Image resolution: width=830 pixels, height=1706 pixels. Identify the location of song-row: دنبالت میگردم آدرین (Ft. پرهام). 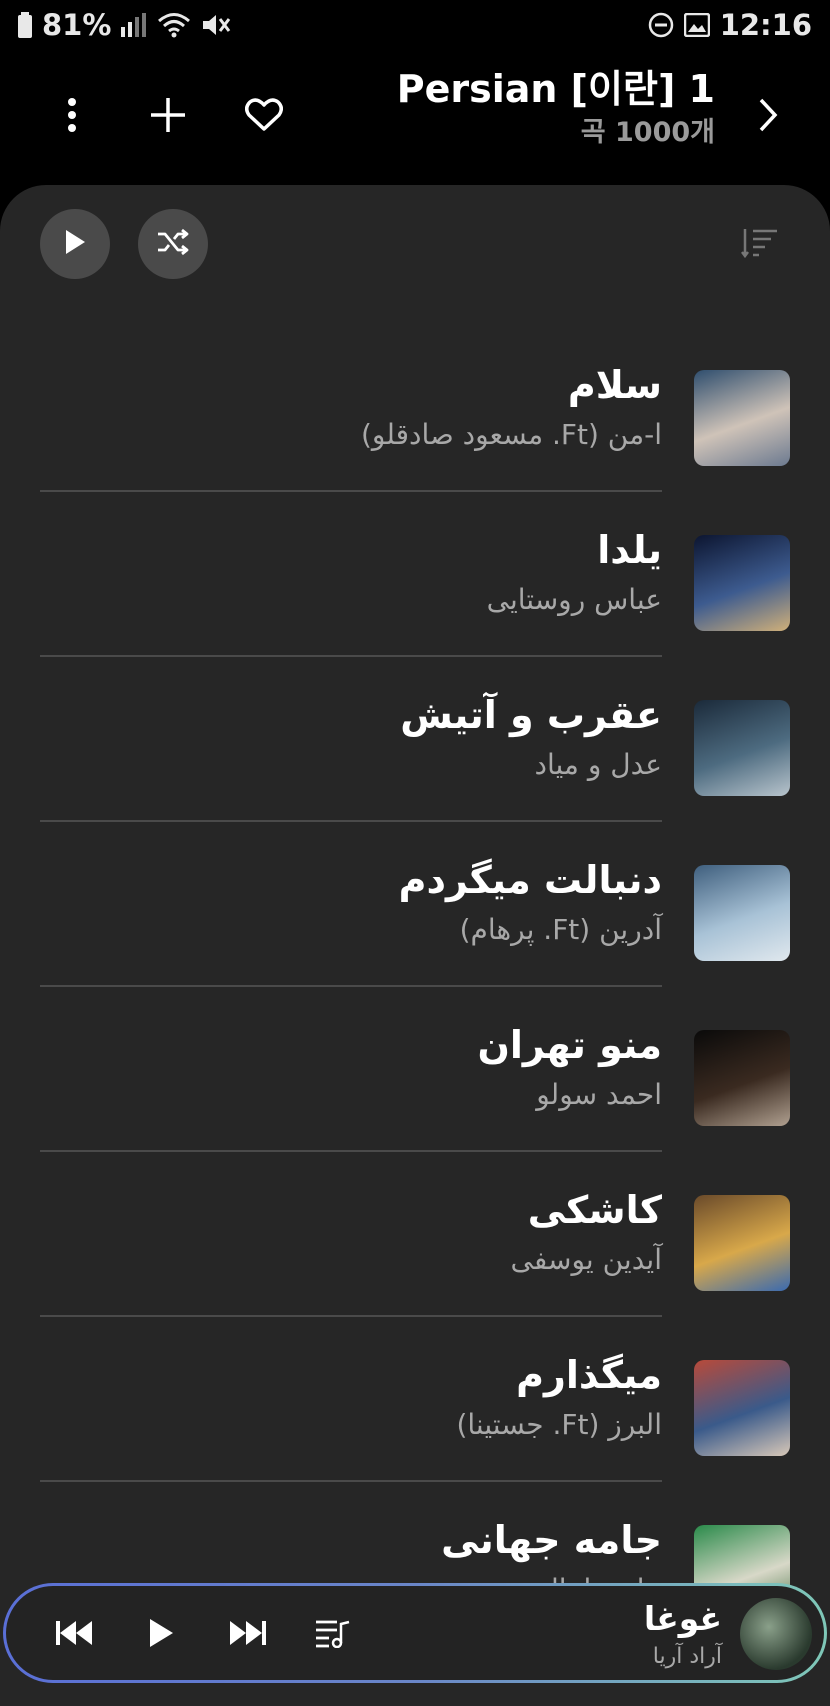
(415, 904).